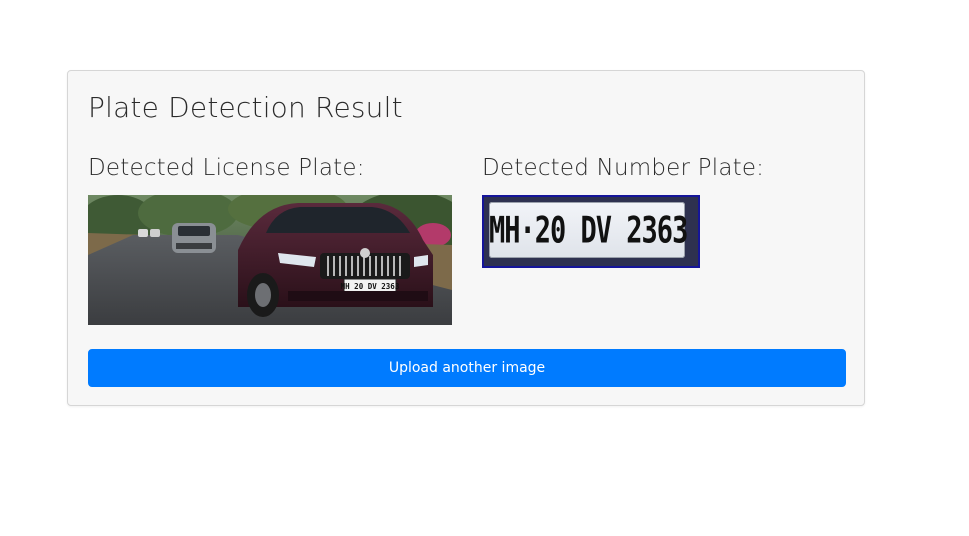  Describe the element at coordinates (226, 168) in the screenshot. I see `license-plate-heading: Detected License Plate:` at that location.